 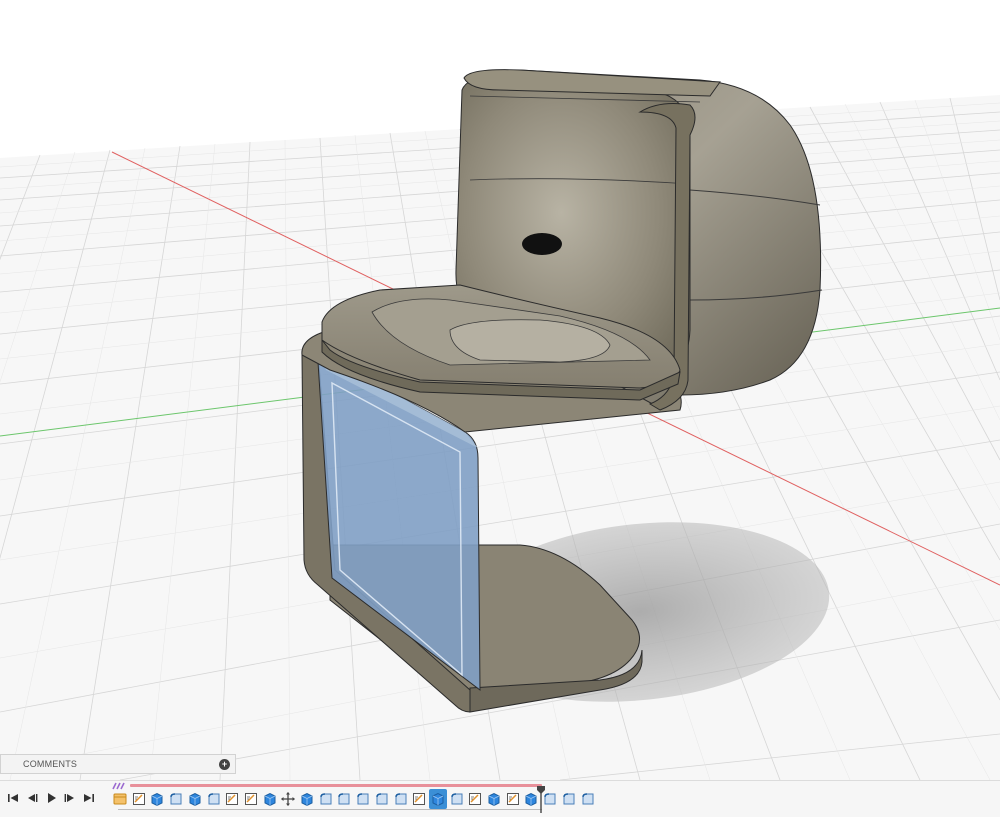 I want to click on comments-label: COMMENTS, so click(x=50, y=764).